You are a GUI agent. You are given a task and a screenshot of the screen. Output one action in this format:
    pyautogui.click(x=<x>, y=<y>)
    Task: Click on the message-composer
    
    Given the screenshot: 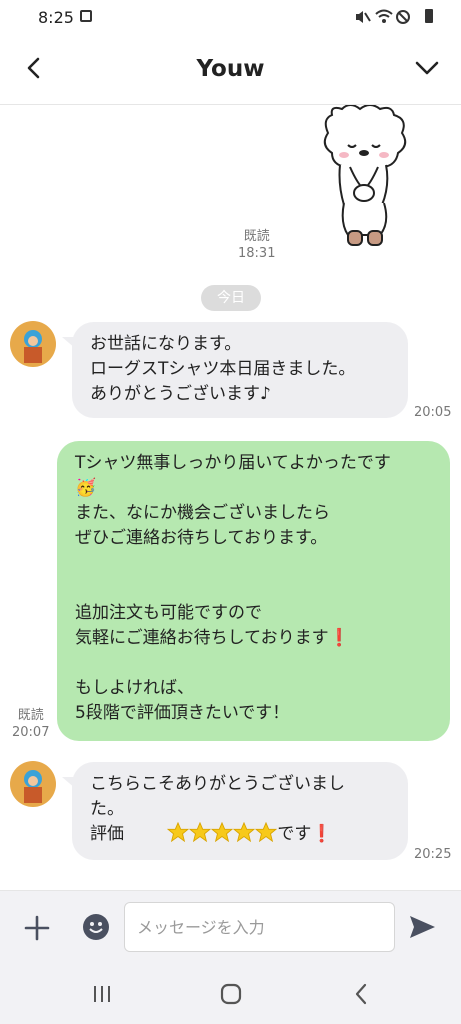 What is the action you would take?
    pyautogui.click(x=230, y=927)
    